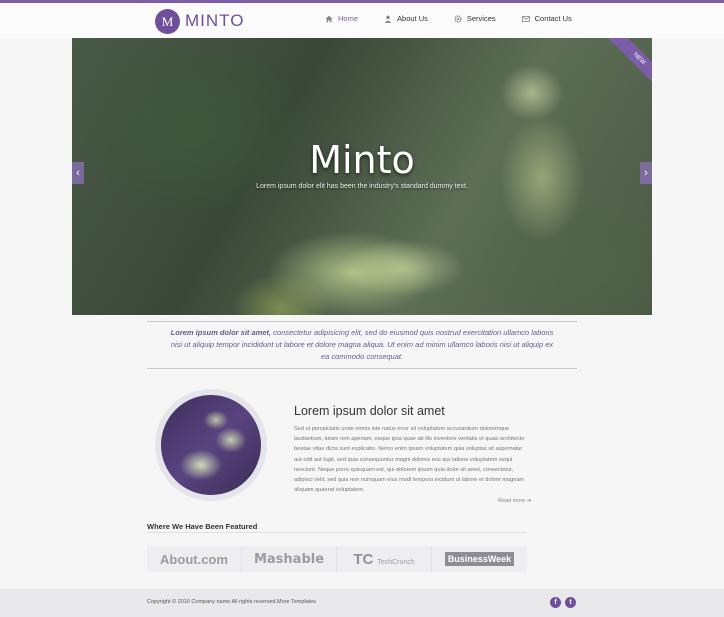  I want to click on featured-heading: Where We Have Been Featured, so click(202, 526).